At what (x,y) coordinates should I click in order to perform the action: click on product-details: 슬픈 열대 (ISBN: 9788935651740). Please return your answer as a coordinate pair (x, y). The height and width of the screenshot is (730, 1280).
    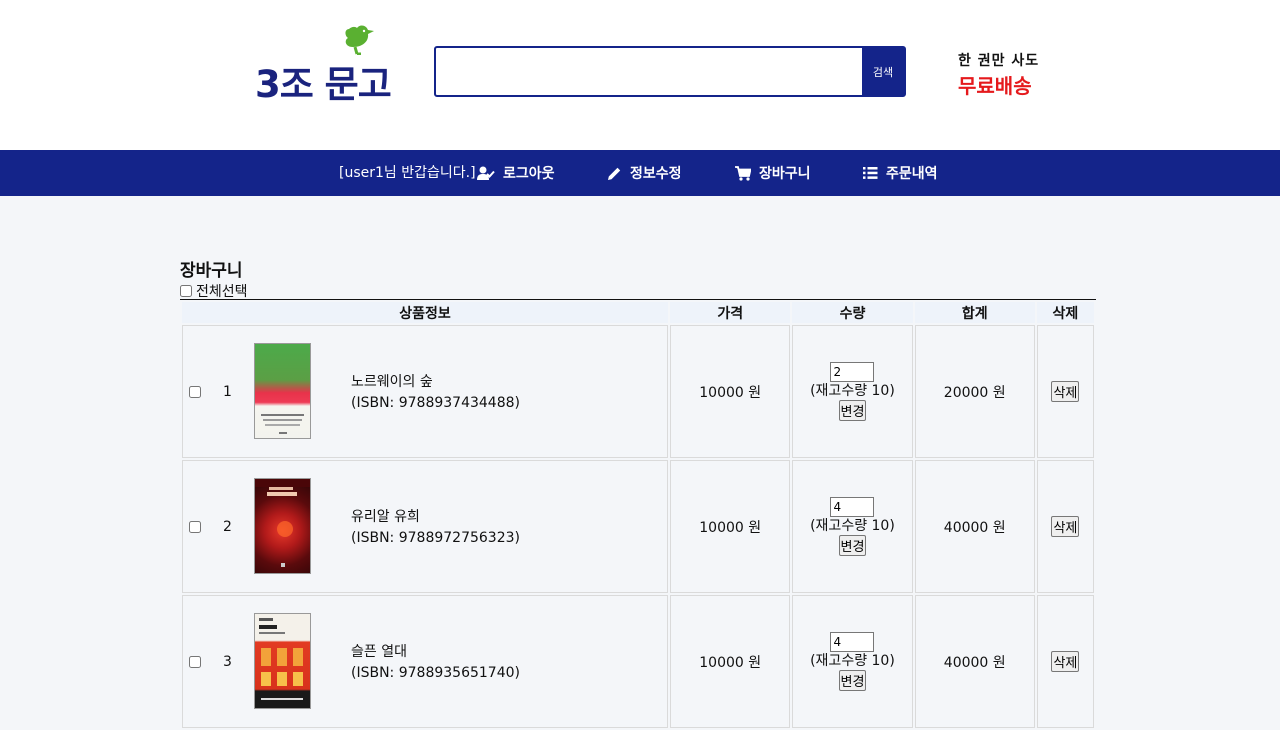
    Looking at the image, I should click on (435, 663).